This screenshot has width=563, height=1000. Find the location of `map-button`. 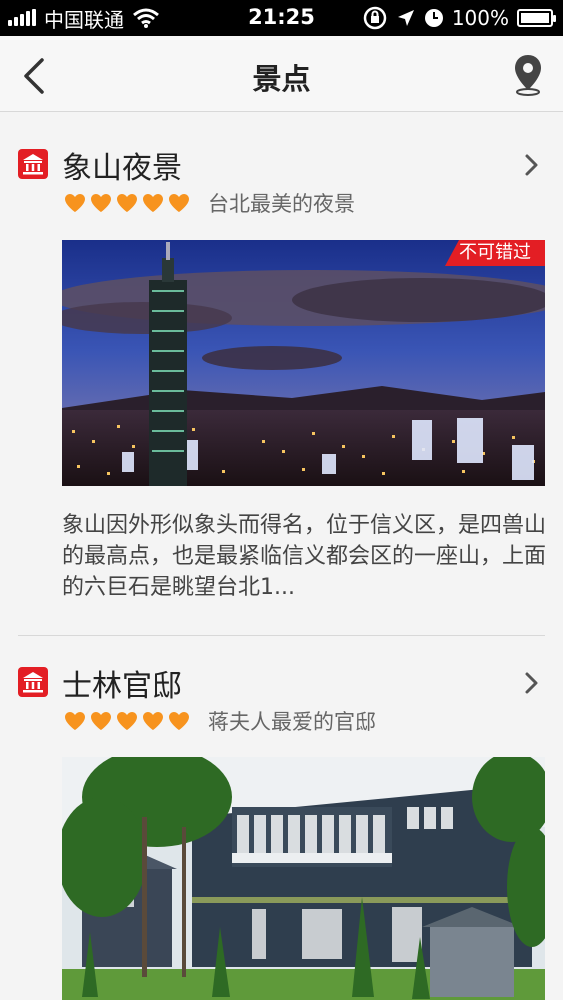

map-button is located at coordinates (528, 74).